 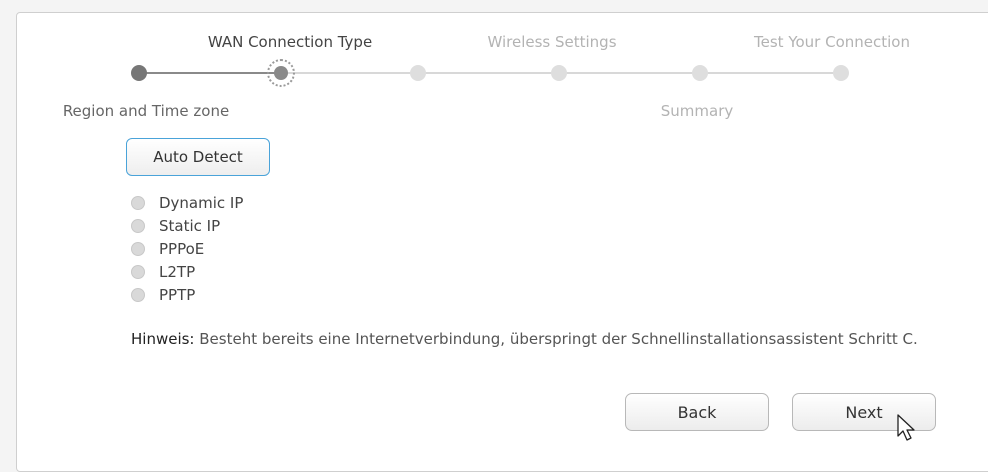 What do you see at coordinates (700, 73) in the screenshot?
I see `step-dot-test` at bounding box center [700, 73].